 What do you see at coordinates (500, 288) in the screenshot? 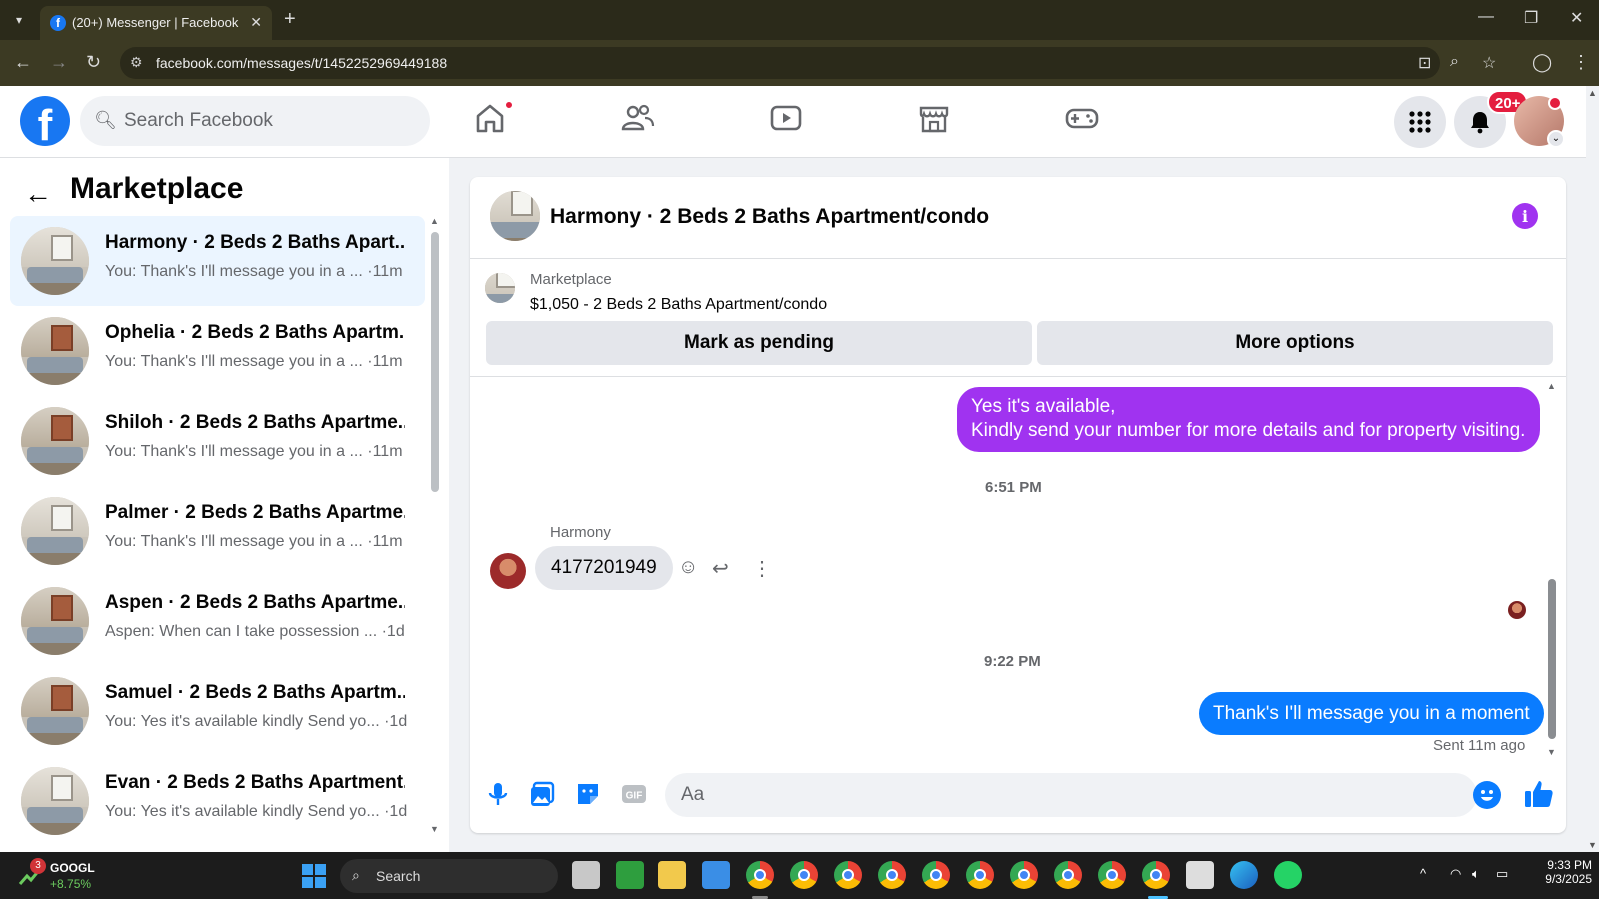
I see `listing-small-thumbnail` at bounding box center [500, 288].